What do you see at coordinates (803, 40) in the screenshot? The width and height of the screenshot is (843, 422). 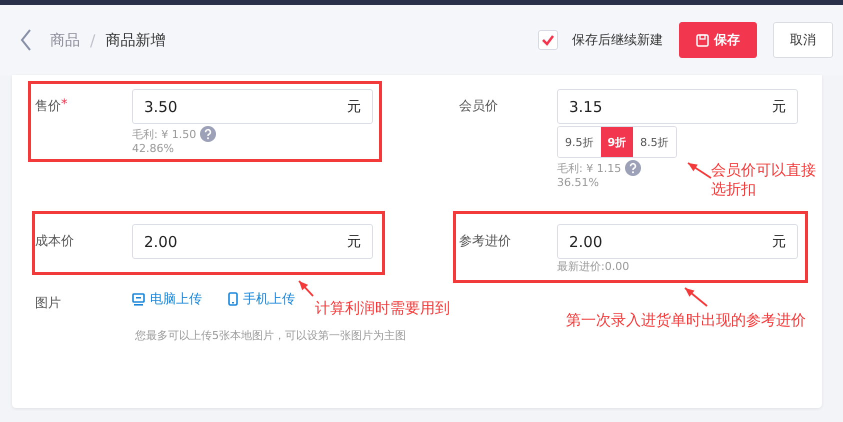 I see `cancel-button: 取消` at bounding box center [803, 40].